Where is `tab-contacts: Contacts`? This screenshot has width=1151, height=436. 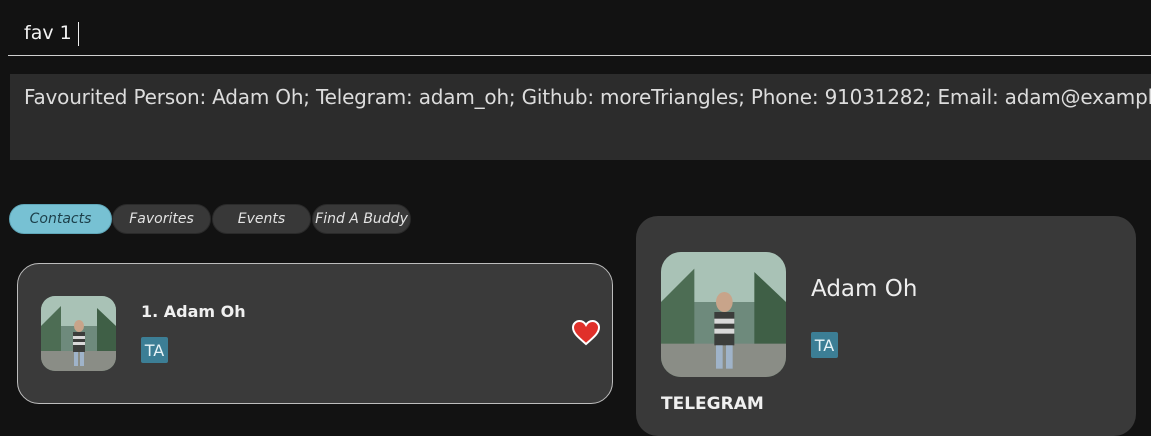 tab-contacts: Contacts is located at coordinates (60, 219).